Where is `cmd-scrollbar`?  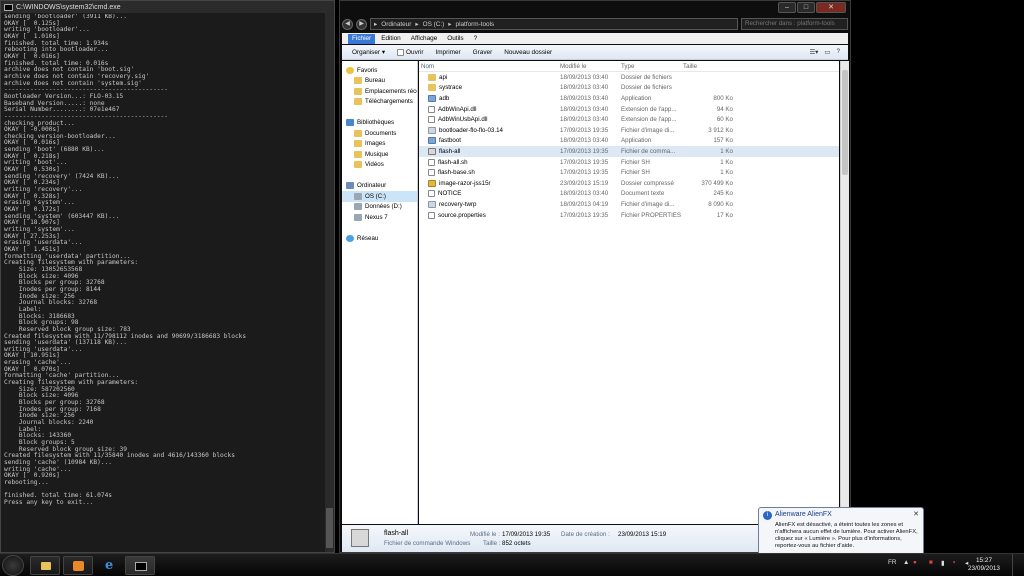
cmd-scrollbar is located at coordinates (329, 282).